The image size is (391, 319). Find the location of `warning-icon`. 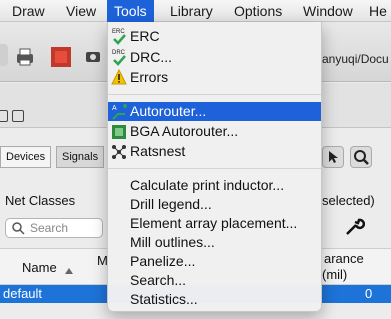

warning-icon is located at coordinates (119, 77).